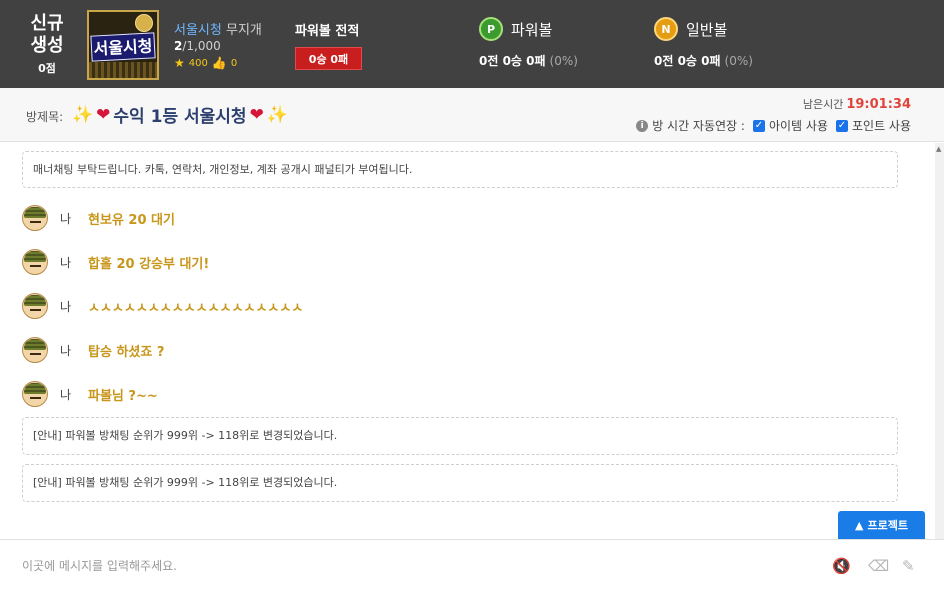 This screenshot has height=591, width=944. What do you see at coordinates (47, 23) in the screenshot?
I see `new-room-line1: 신규` at bounding box center [47, 23].